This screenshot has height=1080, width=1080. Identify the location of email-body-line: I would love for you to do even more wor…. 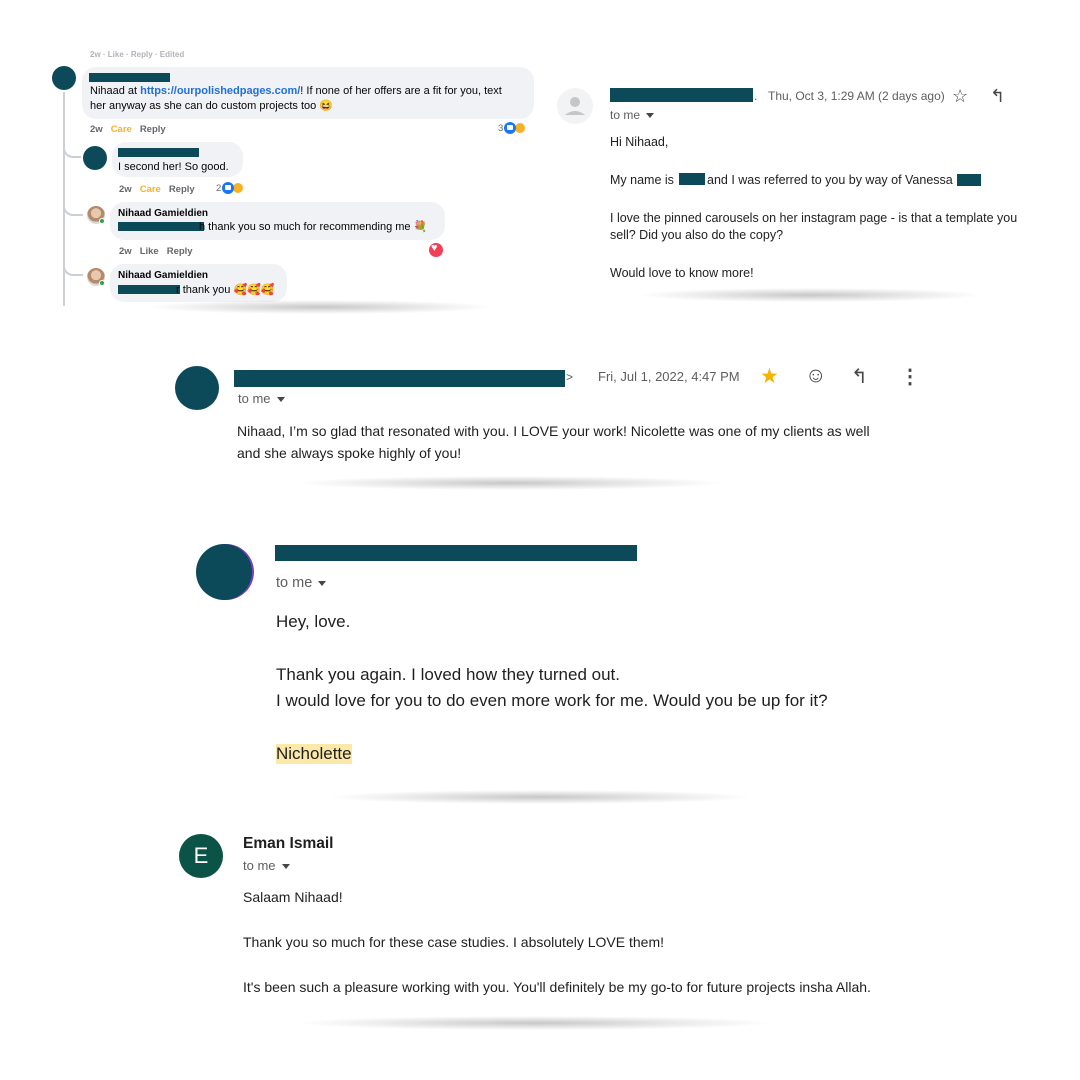
(552, 700).